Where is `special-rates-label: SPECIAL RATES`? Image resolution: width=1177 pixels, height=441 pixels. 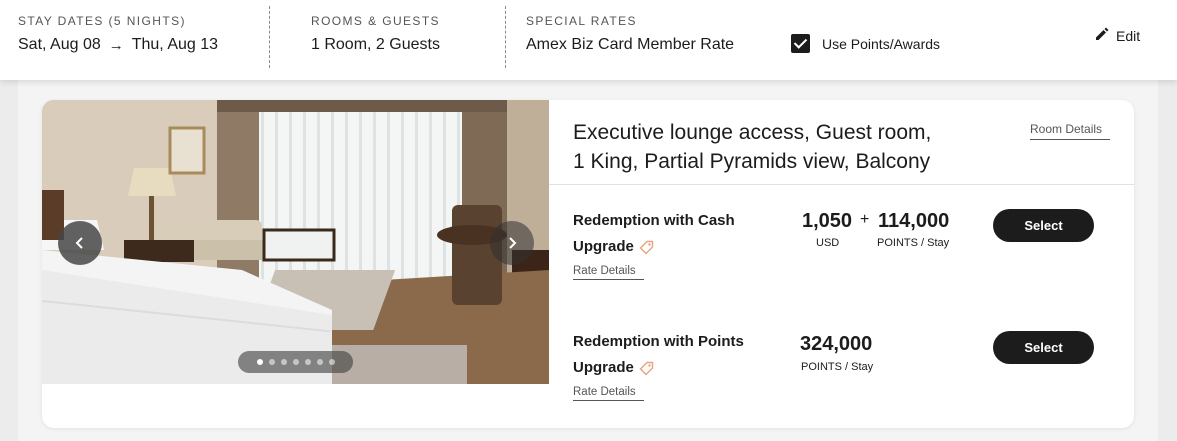
special-rates-label: SPECIAL RATES is located at coordinates (581, 21).